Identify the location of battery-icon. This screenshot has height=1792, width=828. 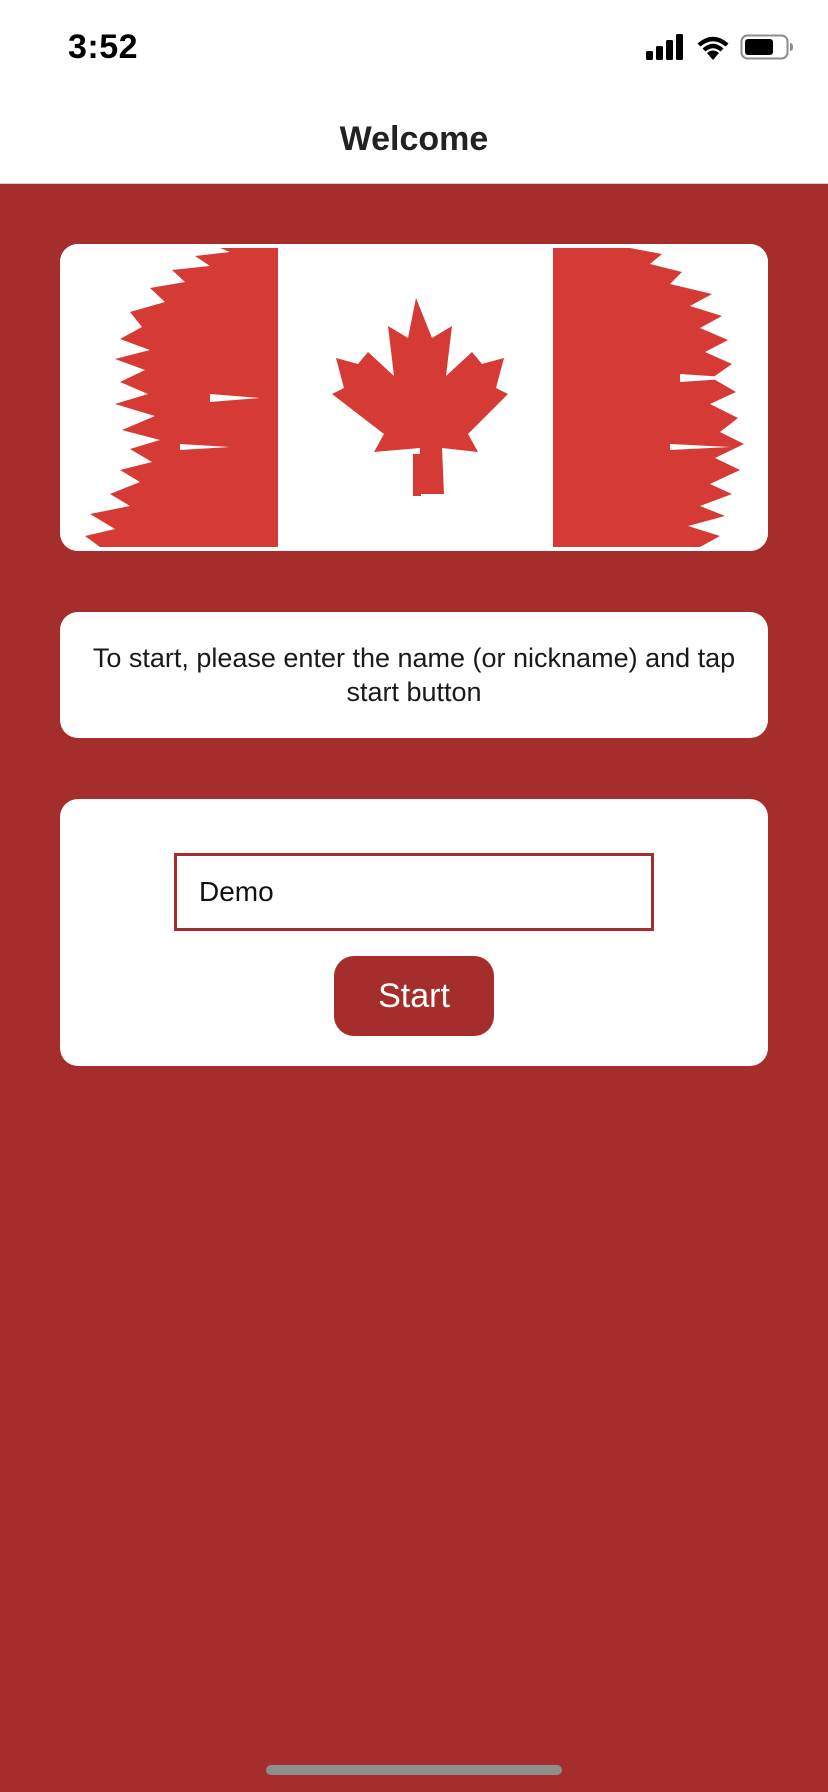
(767, 49).